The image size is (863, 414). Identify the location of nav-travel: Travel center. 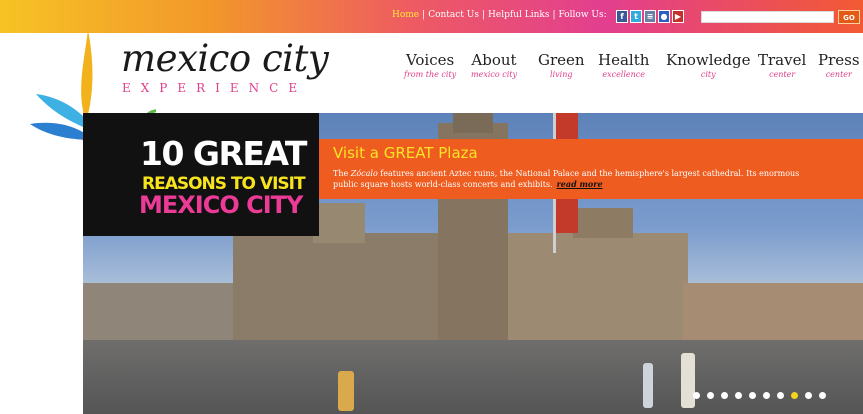
(782, 66).